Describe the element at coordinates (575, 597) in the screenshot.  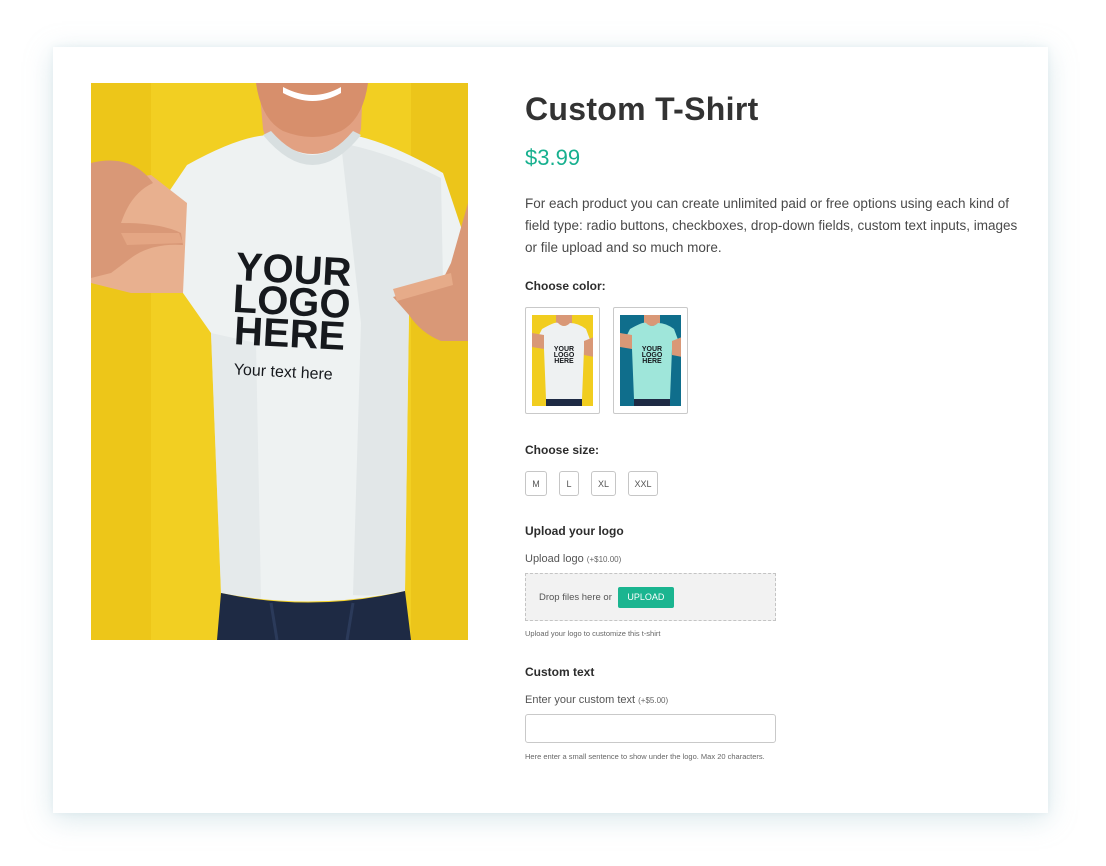
I see `dropzone-text: Drop files here or` at that location.